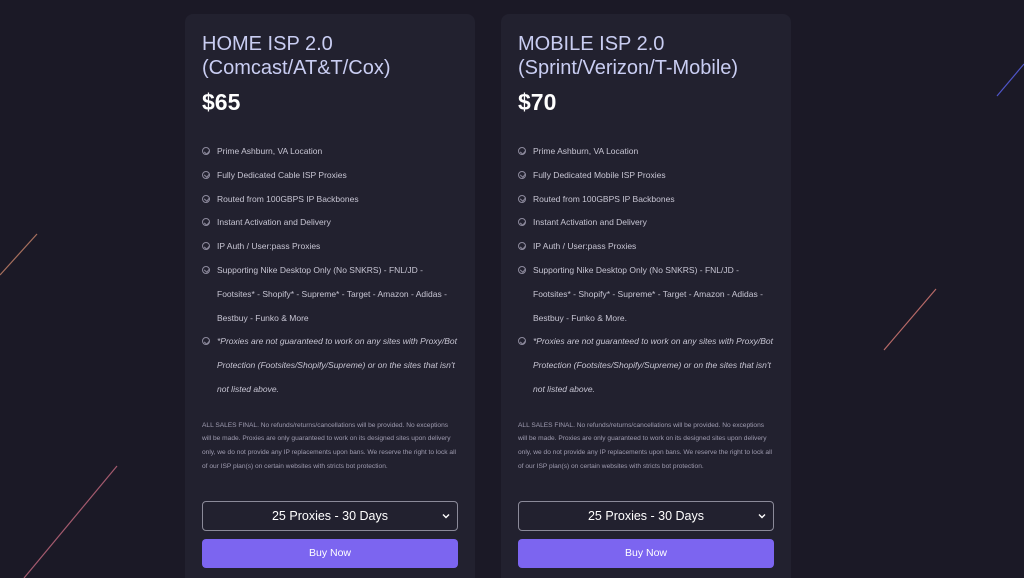 The image size is (1024, 578). I want to click on feature-text: Fully Dedicated Mobile ISP Proxies, so click(599, 174).